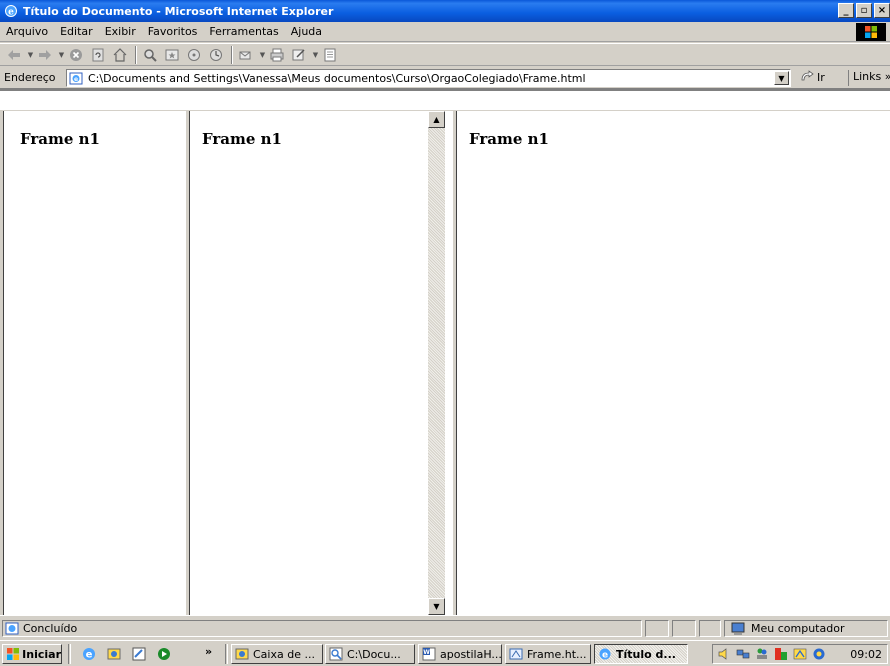  What do you see at coordinates (724, 654) in the screenshot?
I see `volume-icon` at bounding box center [724, 654].